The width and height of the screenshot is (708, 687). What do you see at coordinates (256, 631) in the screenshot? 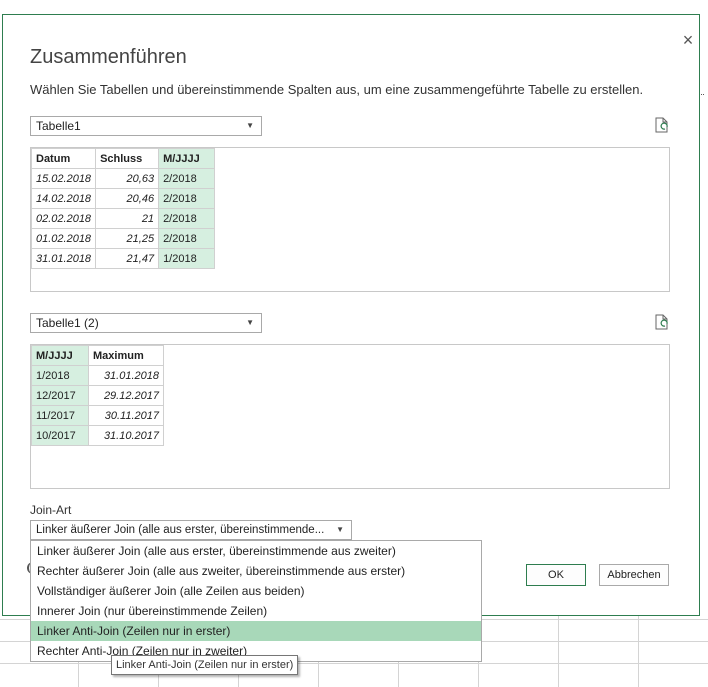
I see `join-option-highlighted: Linker Anti-Join (Zeilen nur in erster)` at bounding box center [256, 631].